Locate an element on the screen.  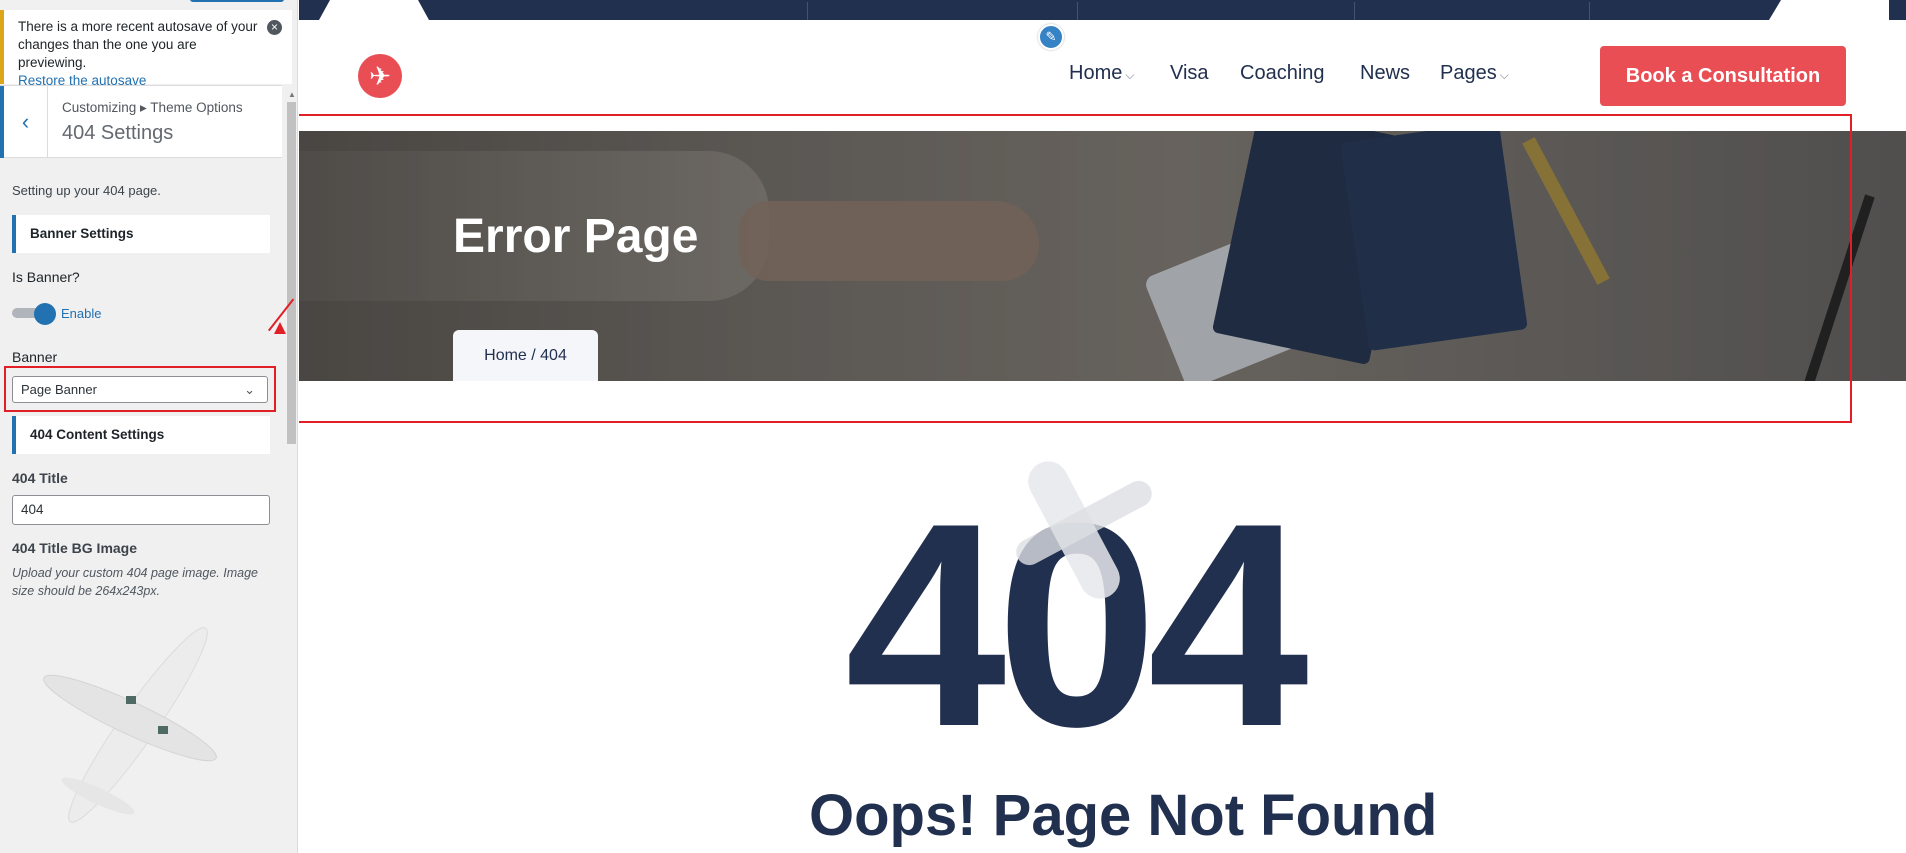
nav-pages: Pages ⌵ is located at coordinates (1474, 73).